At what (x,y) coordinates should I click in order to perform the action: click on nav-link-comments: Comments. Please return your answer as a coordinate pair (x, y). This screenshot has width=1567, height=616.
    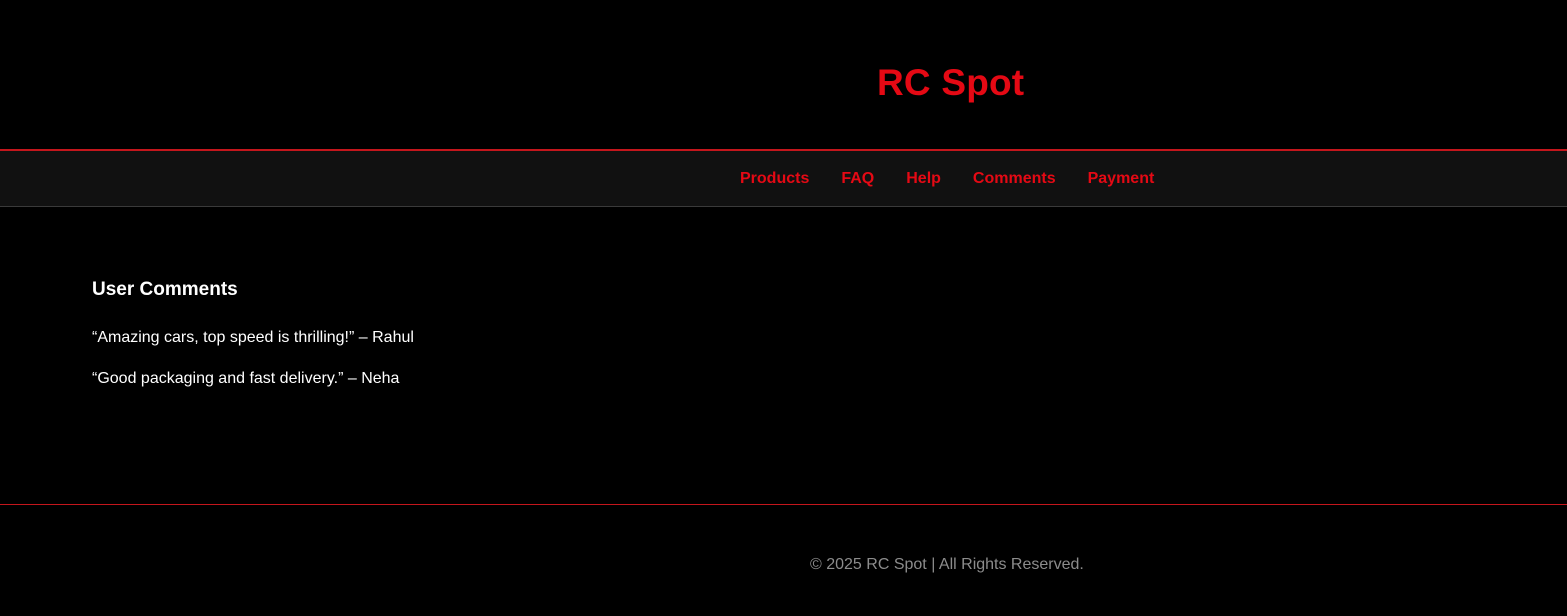
    Looking at the image, I should click on (1014, 178).